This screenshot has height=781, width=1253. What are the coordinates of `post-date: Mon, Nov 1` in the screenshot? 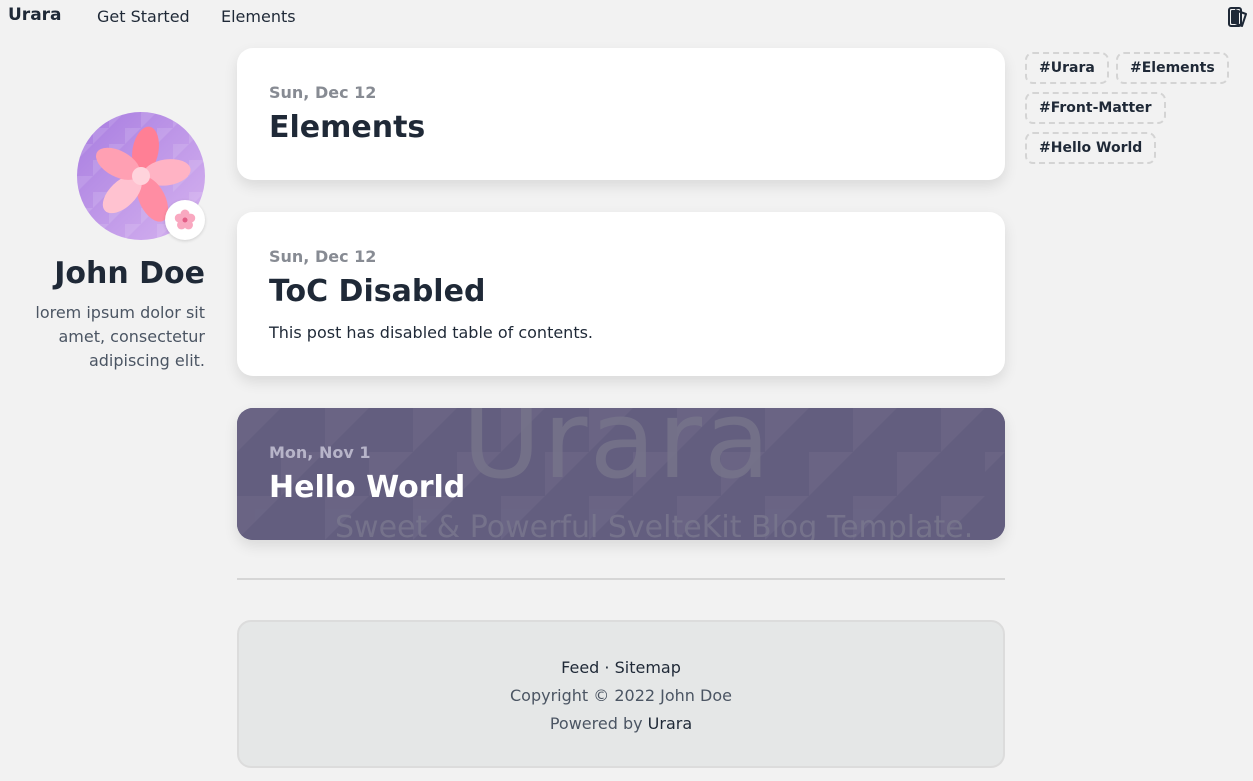 It's located at (320, 452).